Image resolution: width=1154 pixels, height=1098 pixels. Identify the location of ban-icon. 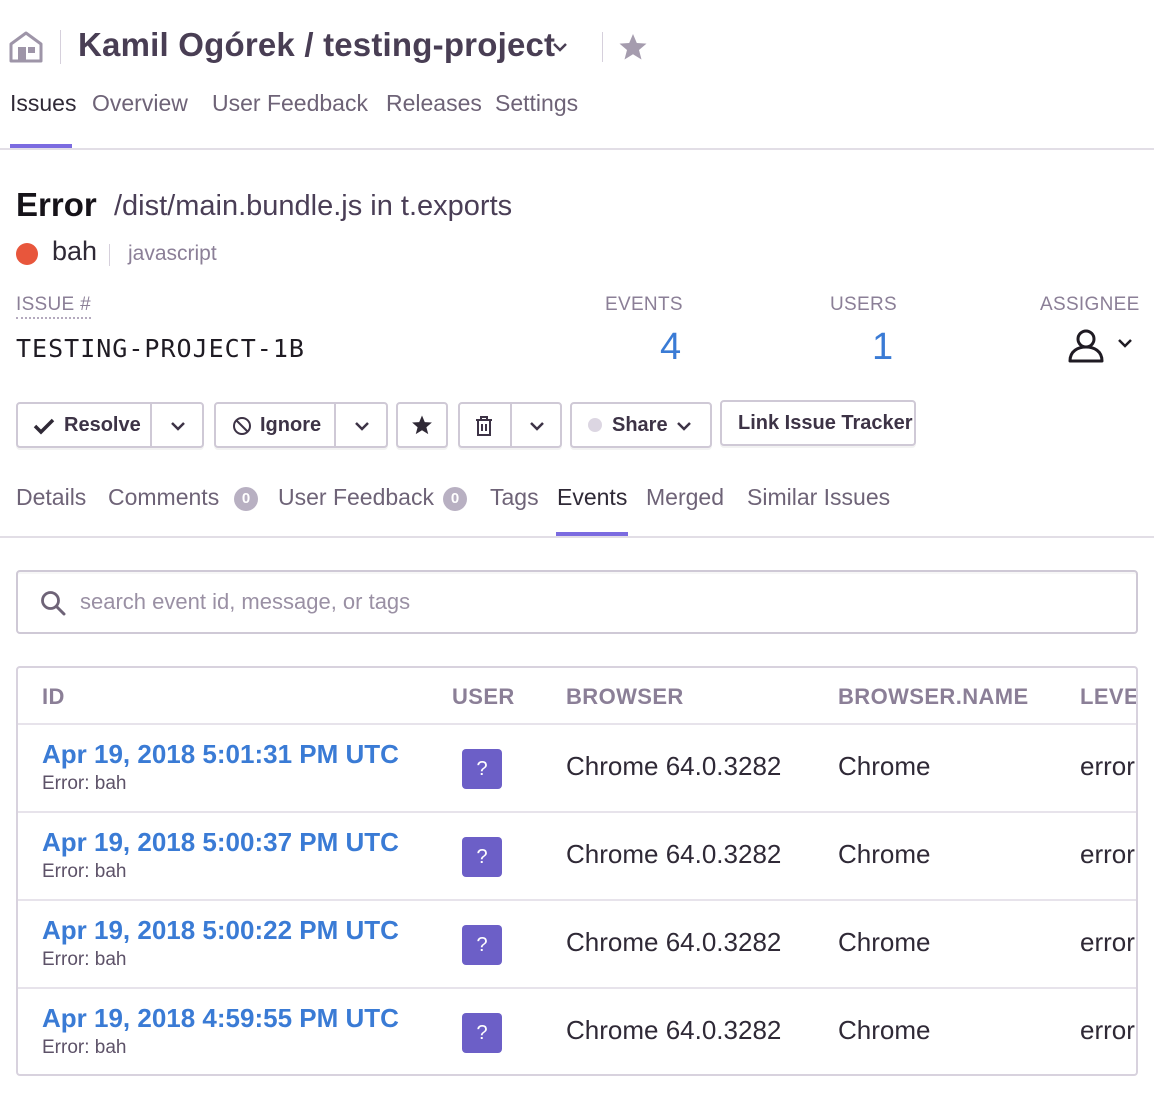
(242, 426).